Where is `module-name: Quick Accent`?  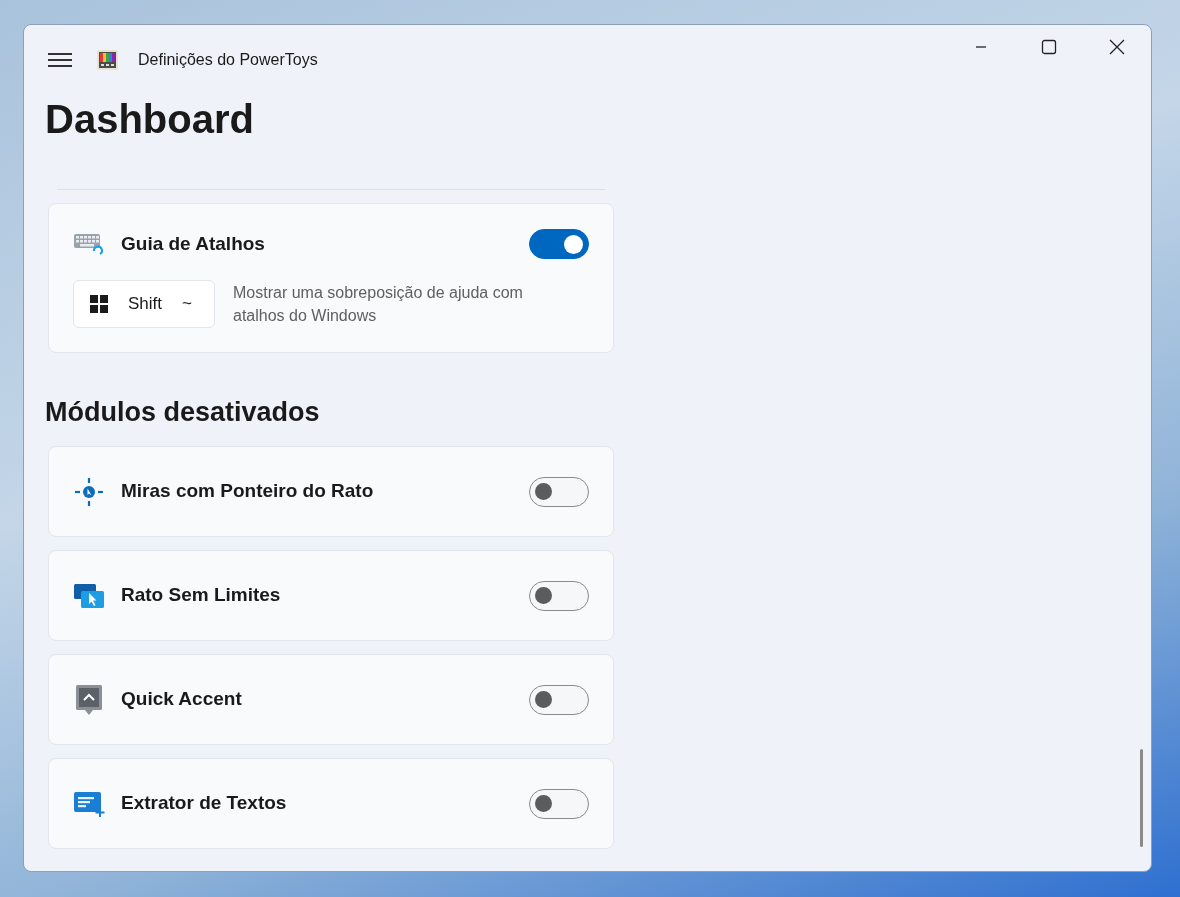
module-name: Quick Accent is located at coordinates (181, 699).